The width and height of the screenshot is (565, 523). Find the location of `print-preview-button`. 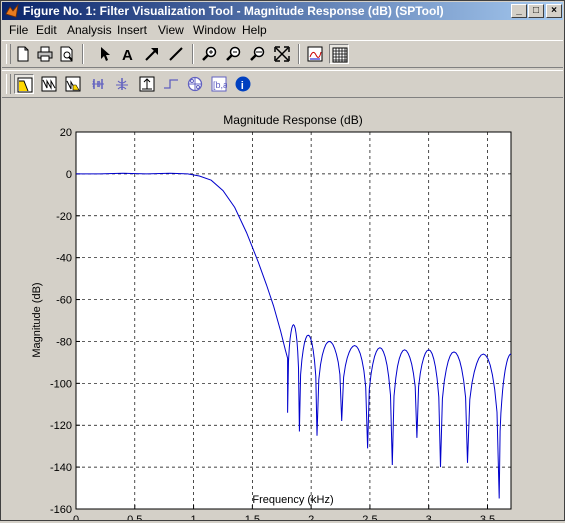

print-preview-button is located at coordinates (67, 54).